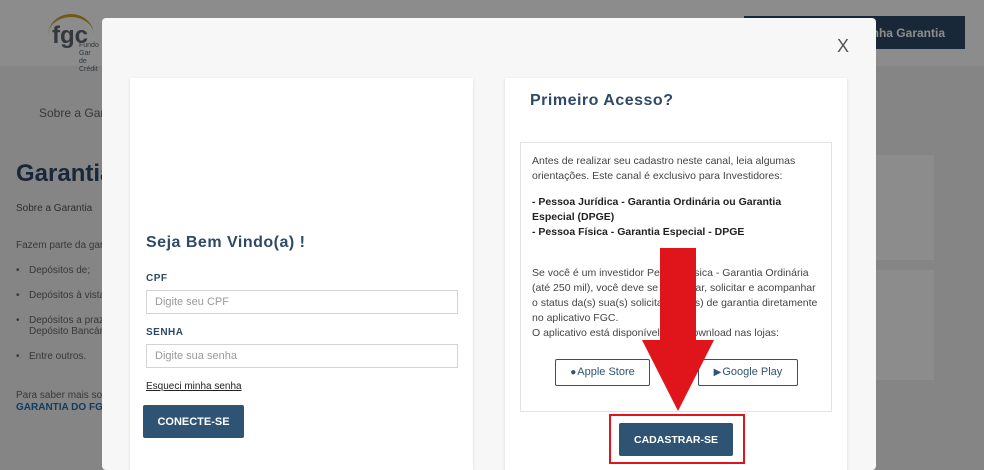 The width and height of the screenshot is (984, 470). I want to click on apple-store-label: Apple Store, so click(606, 372).